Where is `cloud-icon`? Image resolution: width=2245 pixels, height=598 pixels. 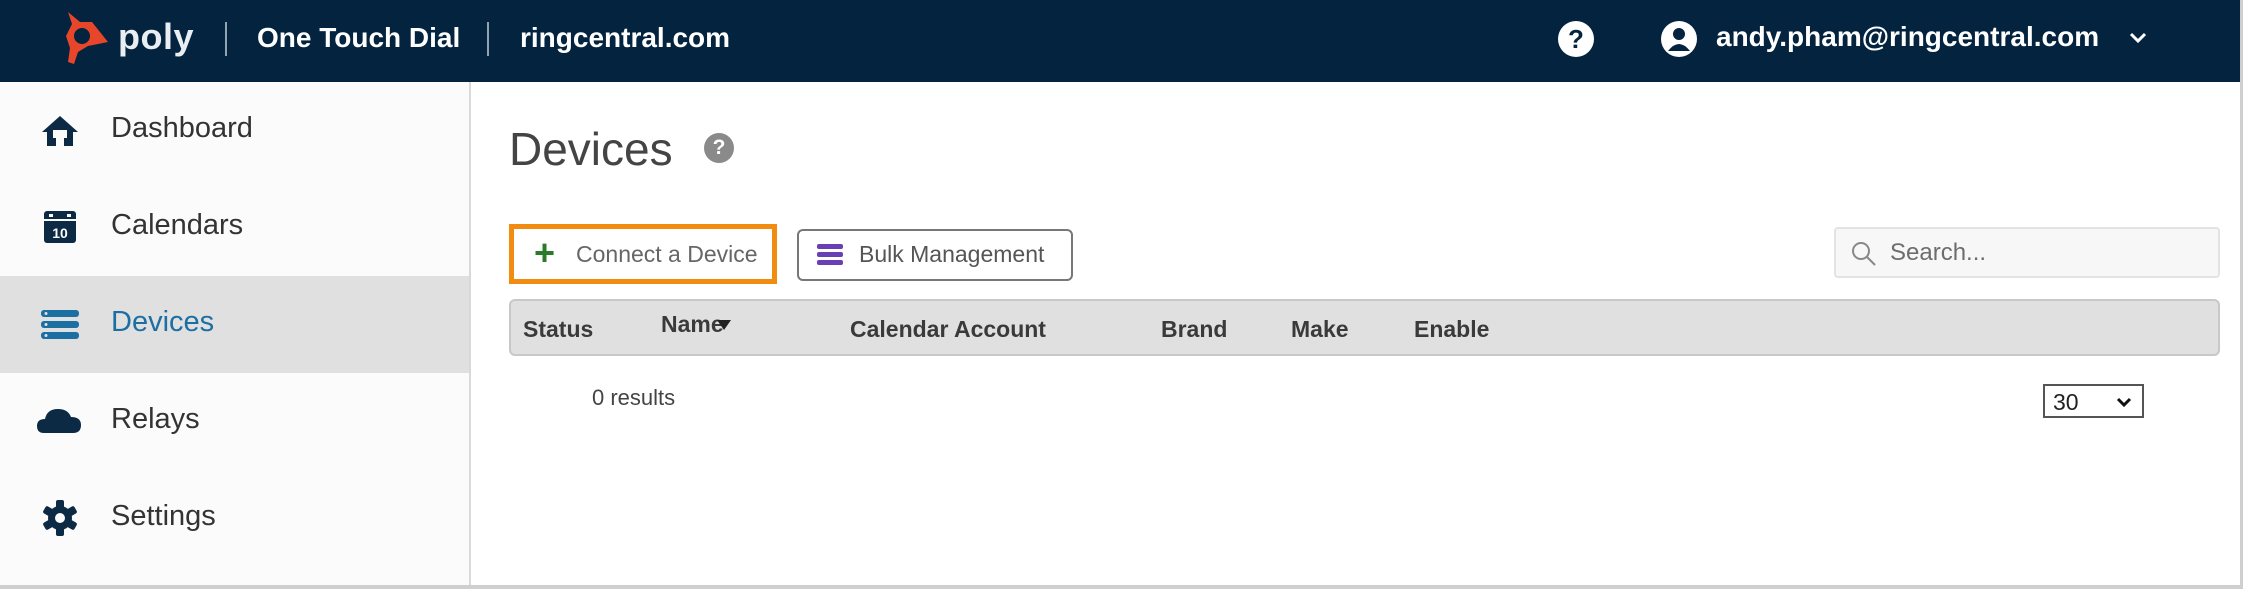 cloud-icon is located at coordinates (59, 421).